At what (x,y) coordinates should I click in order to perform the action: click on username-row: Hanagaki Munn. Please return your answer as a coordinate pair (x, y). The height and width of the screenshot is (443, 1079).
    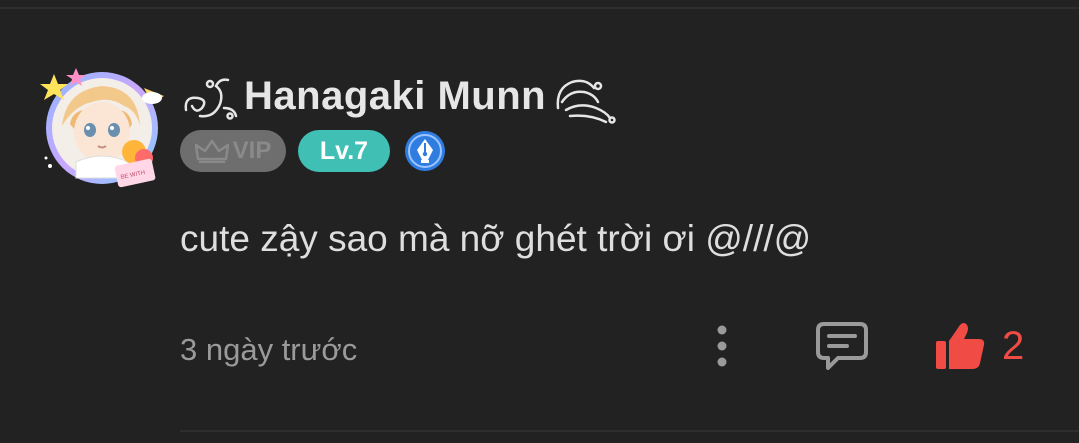
    Looking at the image, I should click on (398, 96).